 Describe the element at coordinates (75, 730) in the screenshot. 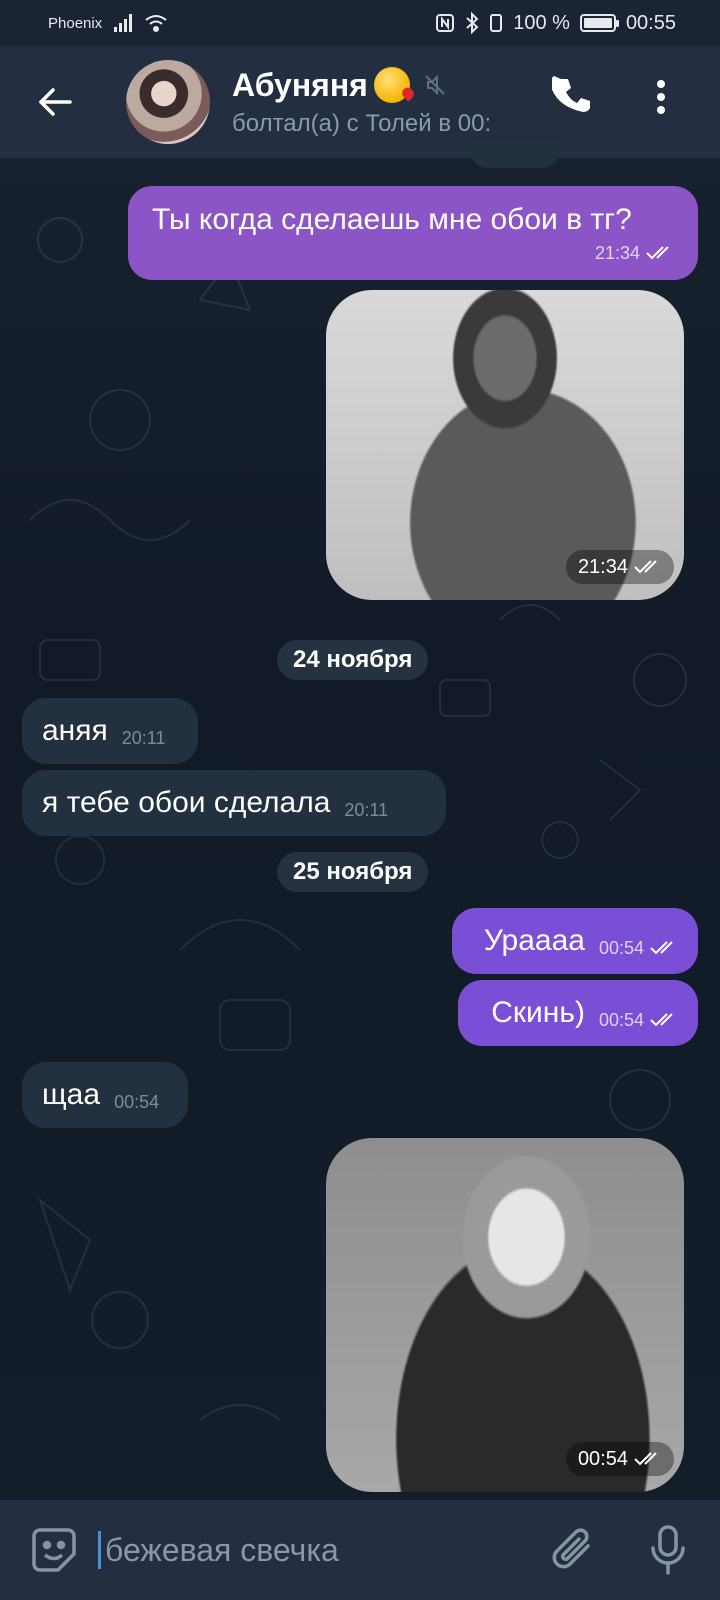

I see `message-text: аняя` at that location.